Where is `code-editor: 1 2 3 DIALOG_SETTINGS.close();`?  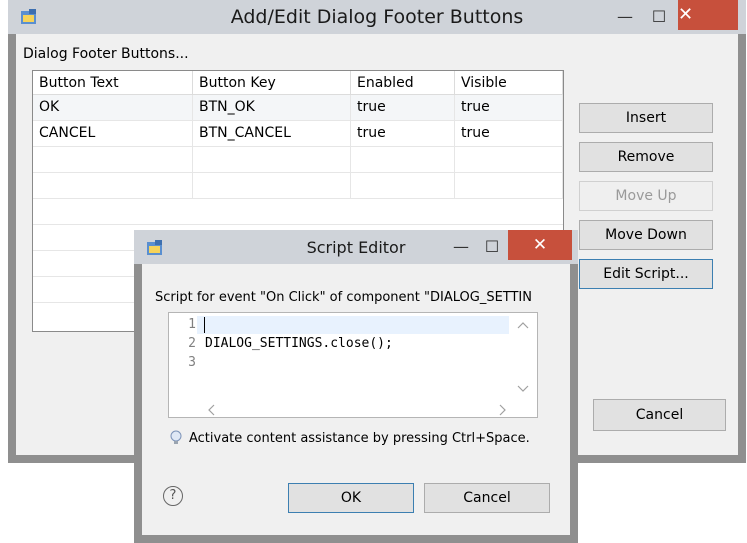 code-editor: 1 2 3 DIALOG_SETTINGS.close(); is located at coordinates (353, 365).